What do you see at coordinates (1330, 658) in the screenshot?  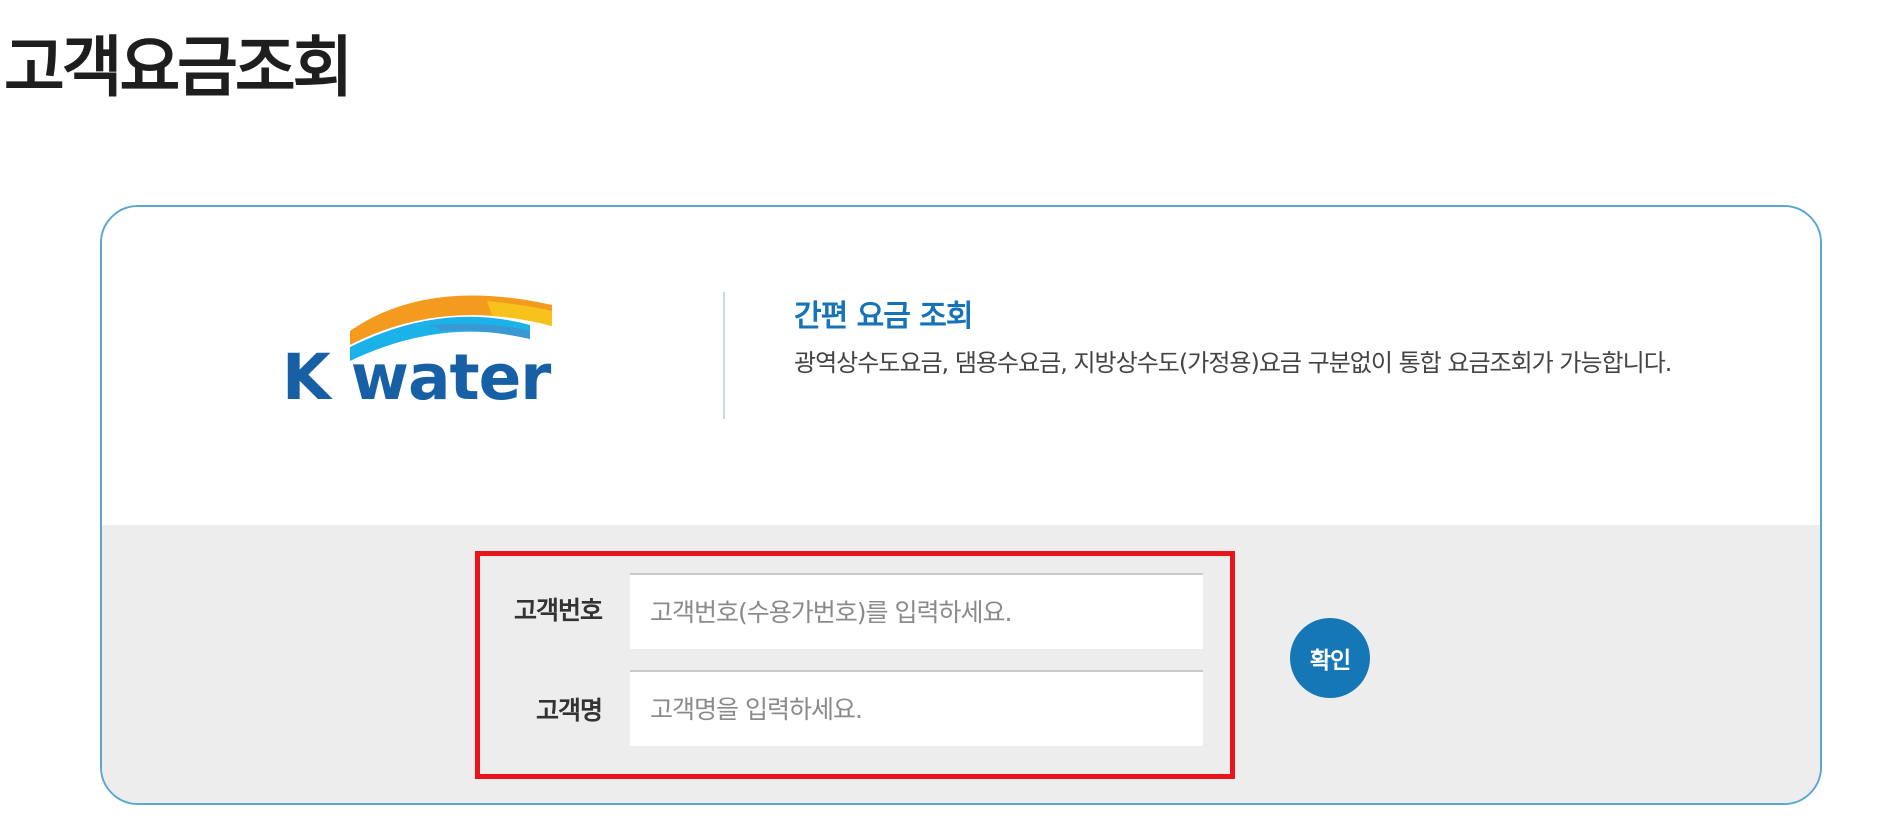 I see `confirm-button: 확인` at bounding box center [1330, 658].